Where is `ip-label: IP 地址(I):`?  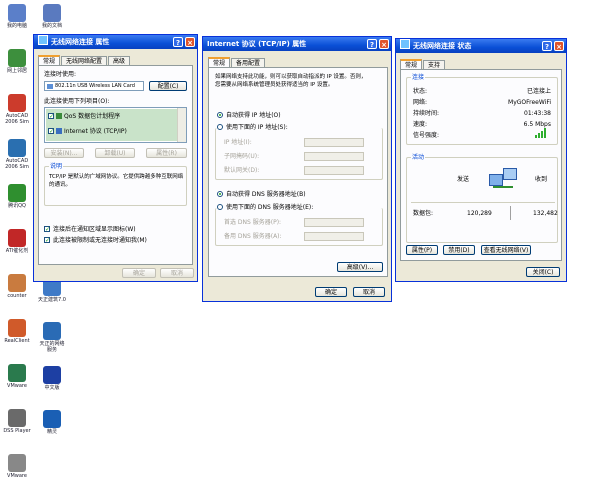
ip-label: IP 地址(I): is located at coordinates (238, 142).